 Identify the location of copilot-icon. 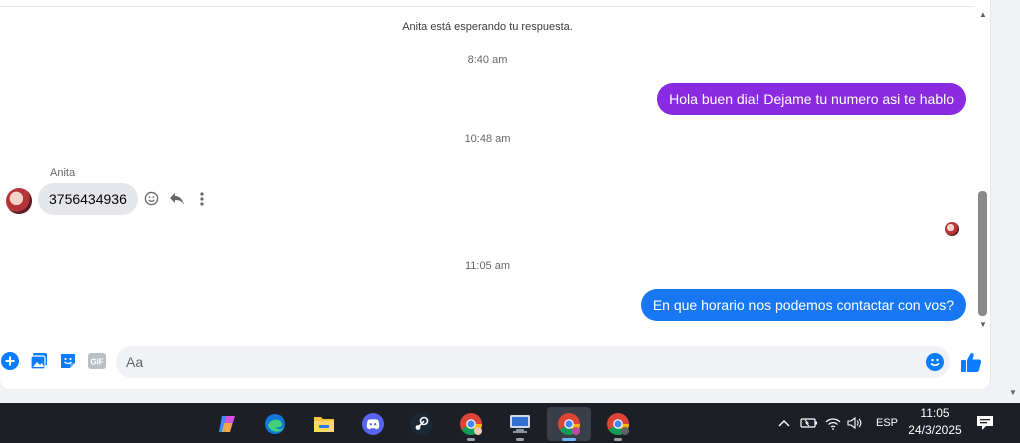
(227, 424).